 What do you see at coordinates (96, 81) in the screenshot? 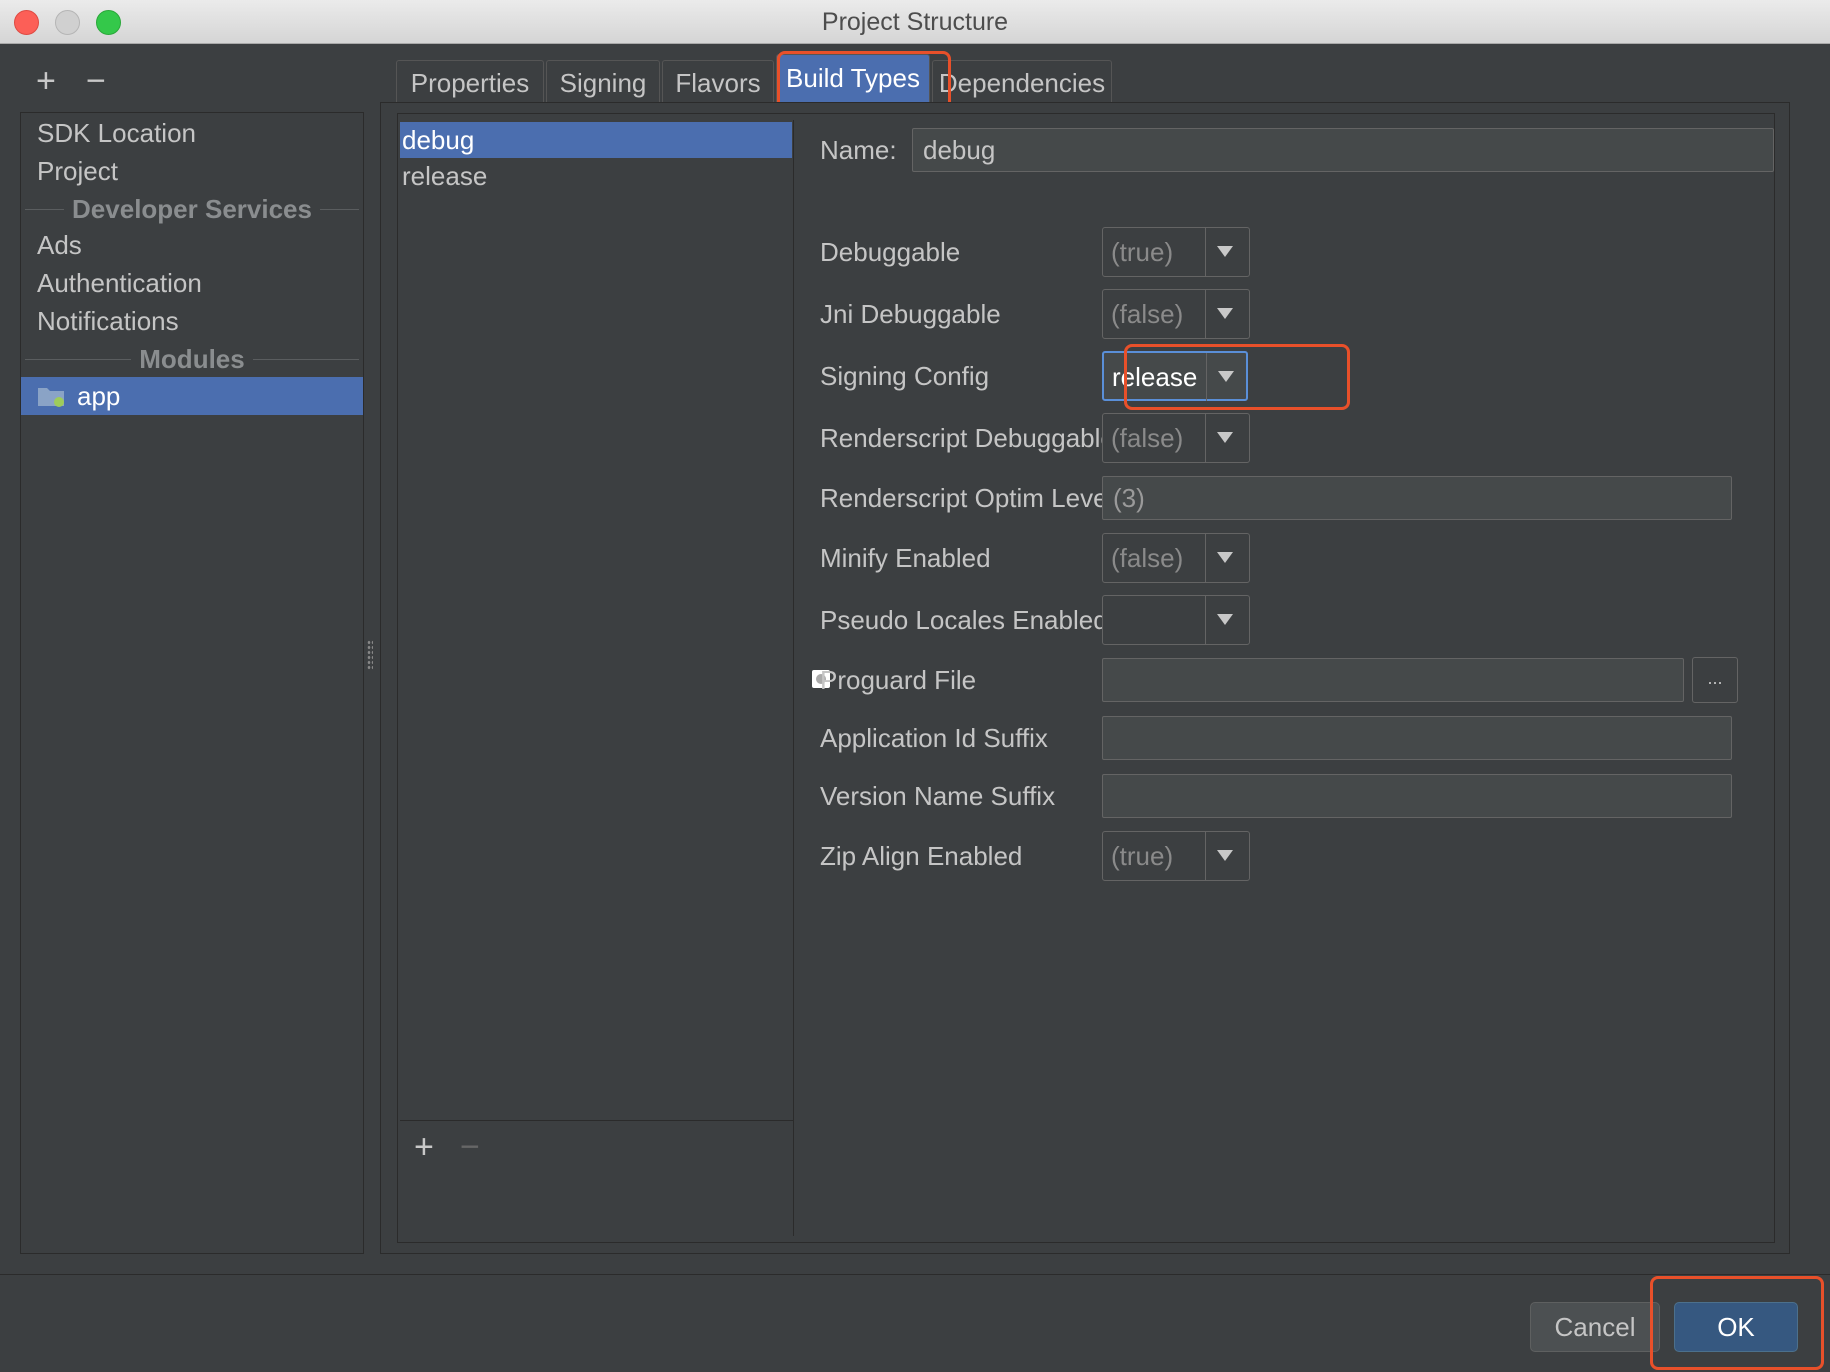
I see `remove-module-button: −` at bounding box center [96, 81].